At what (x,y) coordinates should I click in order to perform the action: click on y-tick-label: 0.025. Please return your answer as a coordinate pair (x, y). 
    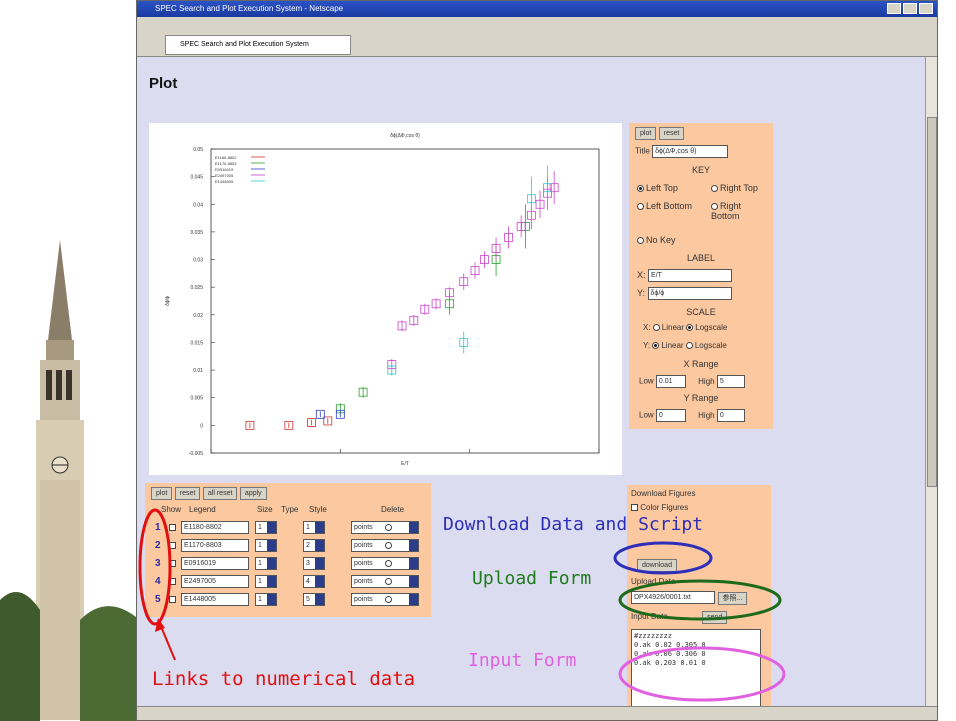
    Looking at the image, I should click on (196, 288).